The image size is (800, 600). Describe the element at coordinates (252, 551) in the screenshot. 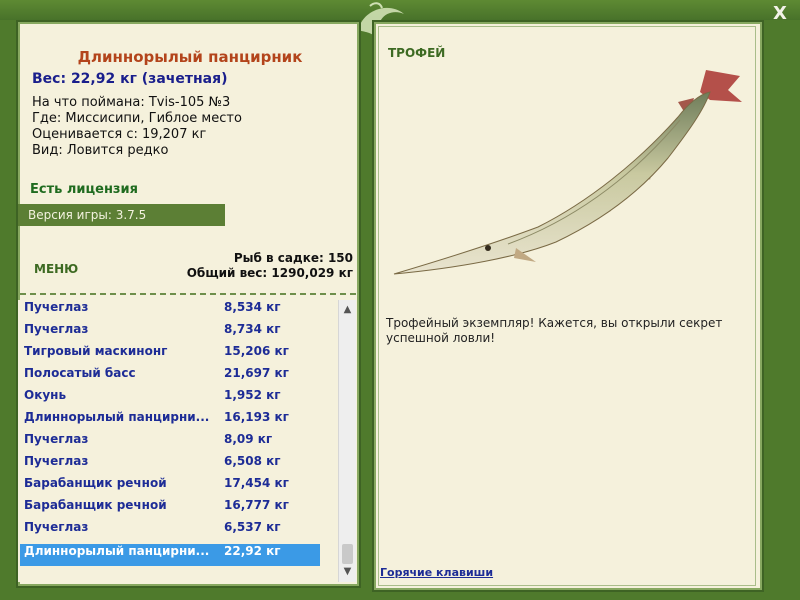

I see `catch-weight: 22,92 кг` at that location.